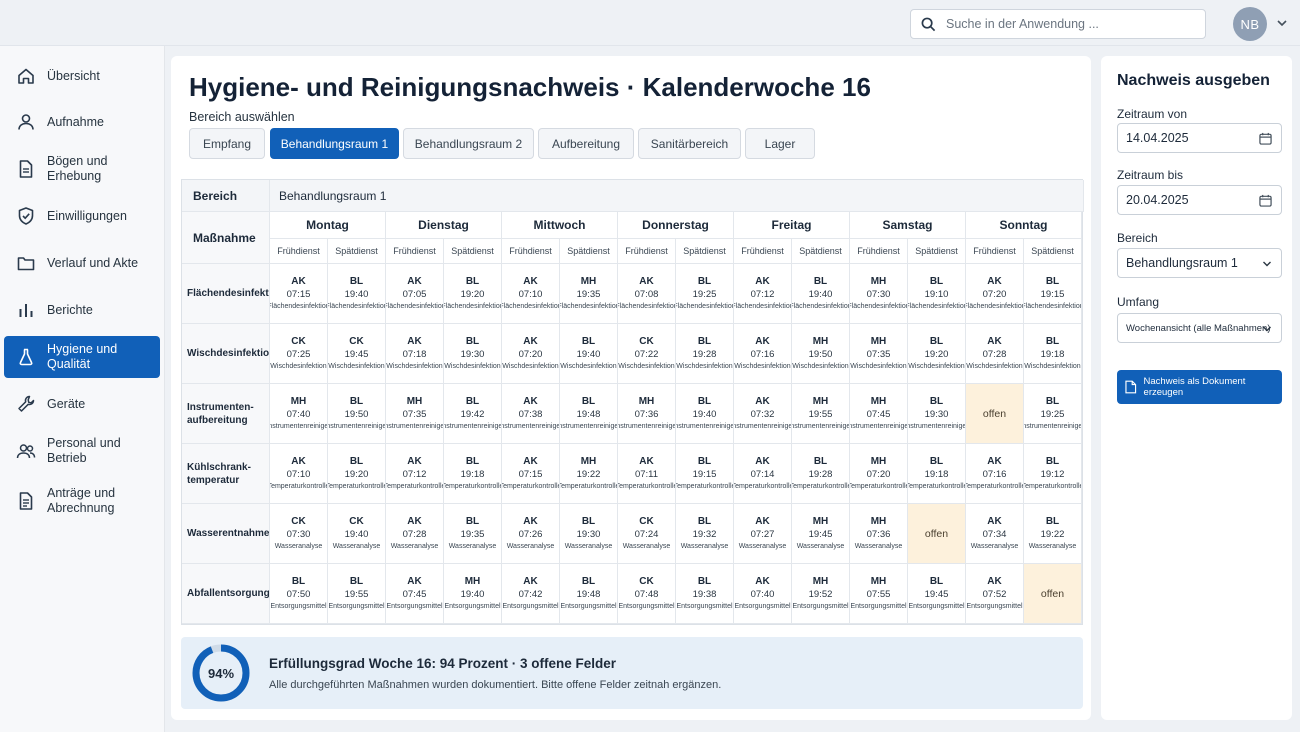 This screenshot has height=732, width=1300. What do you see at coordinates (995, 354) in the screenshot?
I see `table-cell: AK 07:28 Wischdesinfektion` at bounding box center [995, 354].